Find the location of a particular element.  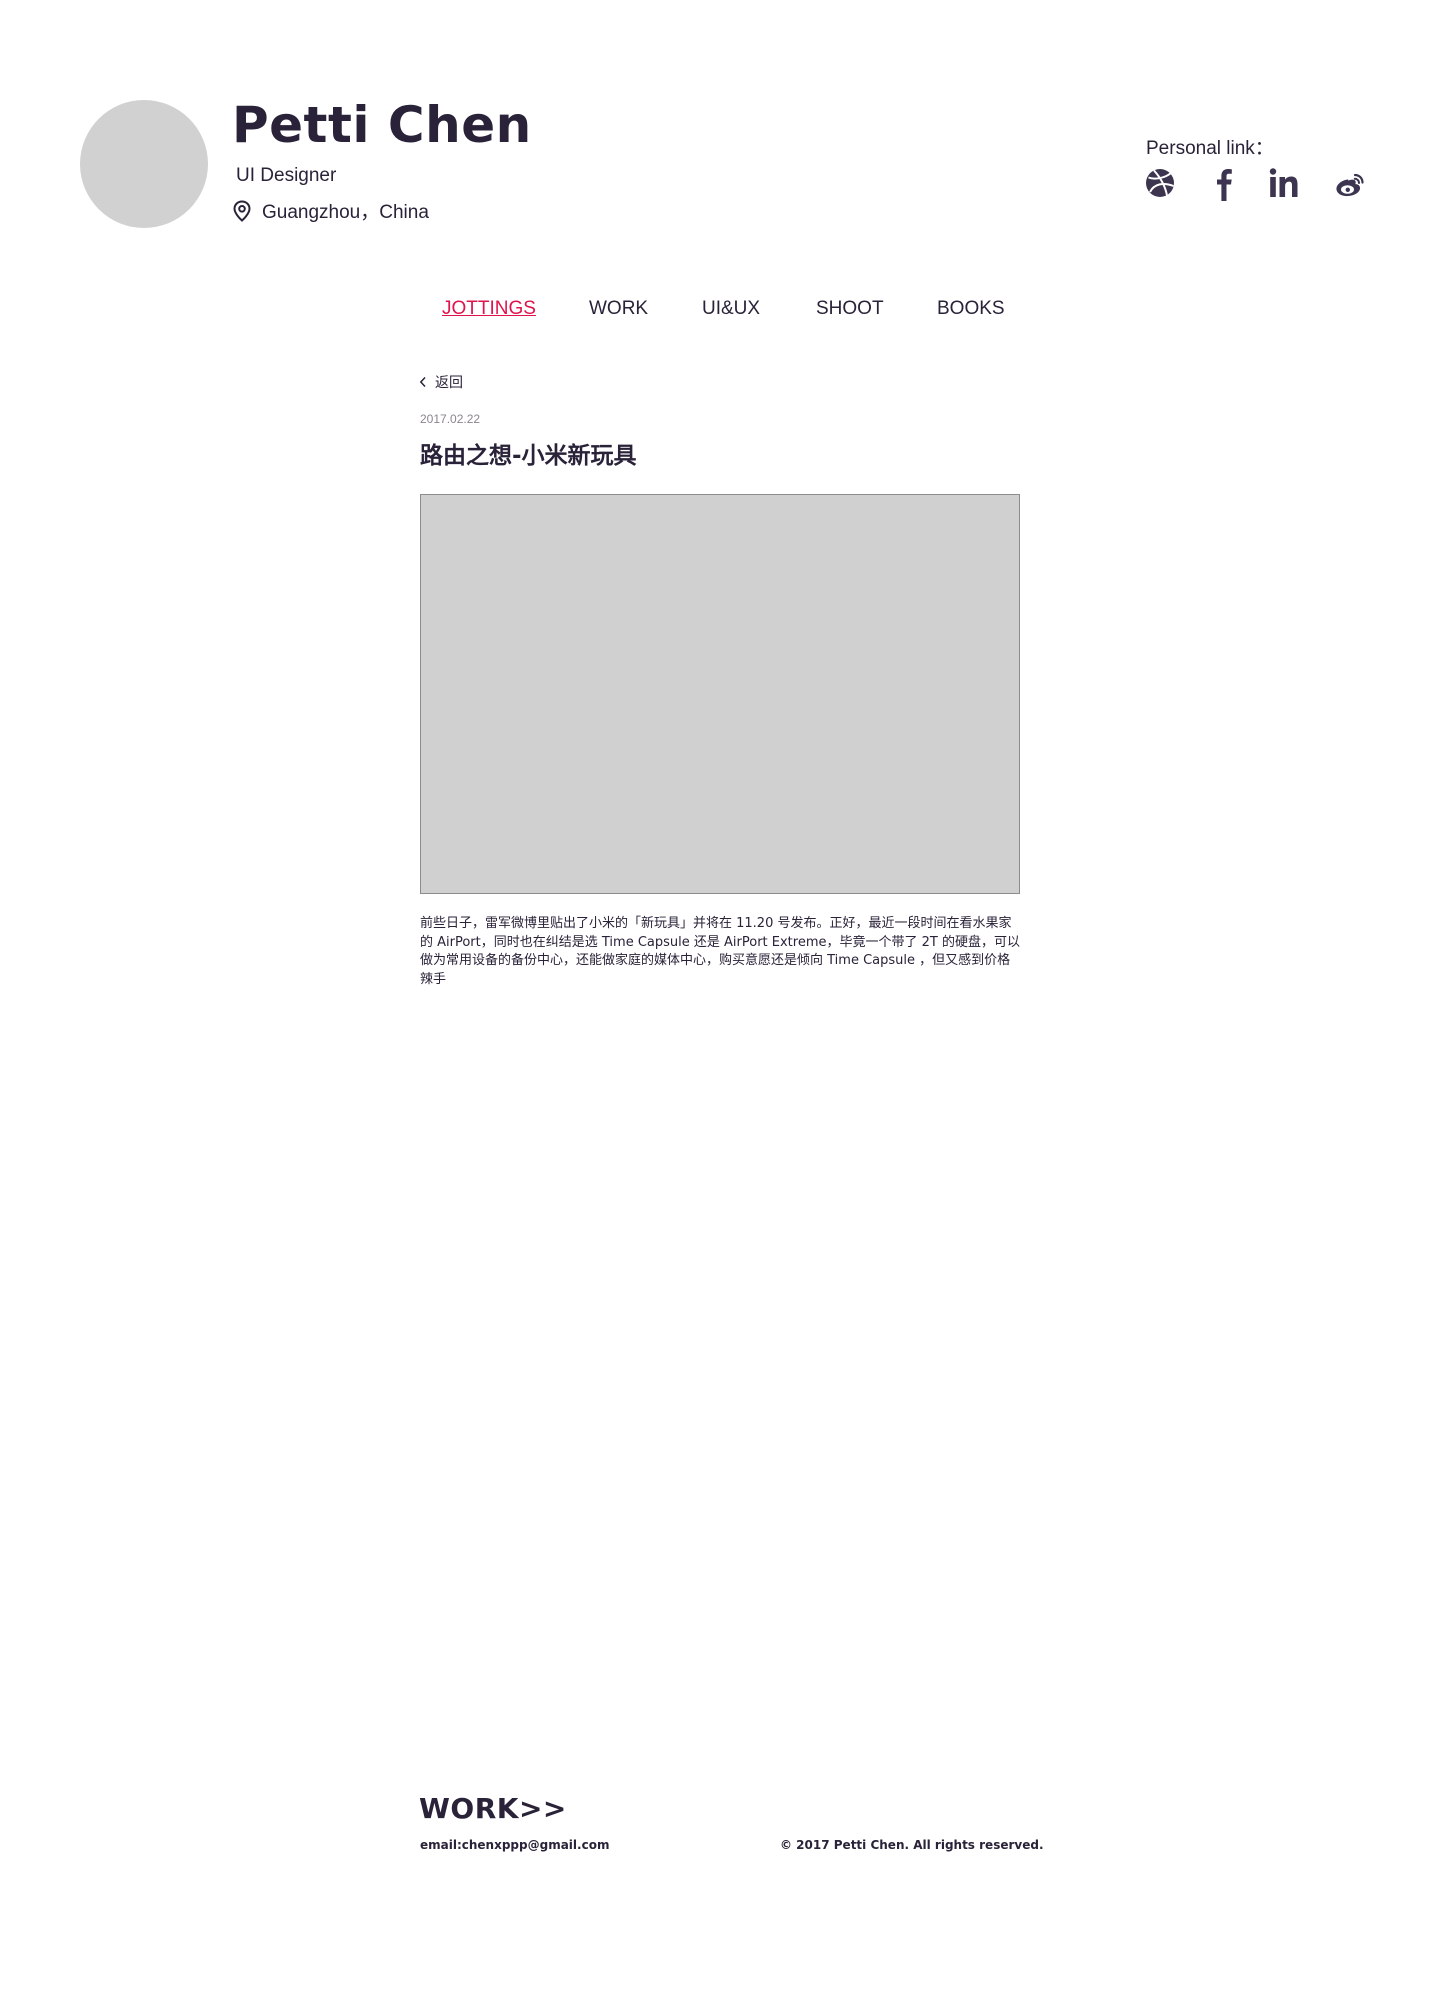

tab-books: BOOKS is located at coordinates (971, 309).